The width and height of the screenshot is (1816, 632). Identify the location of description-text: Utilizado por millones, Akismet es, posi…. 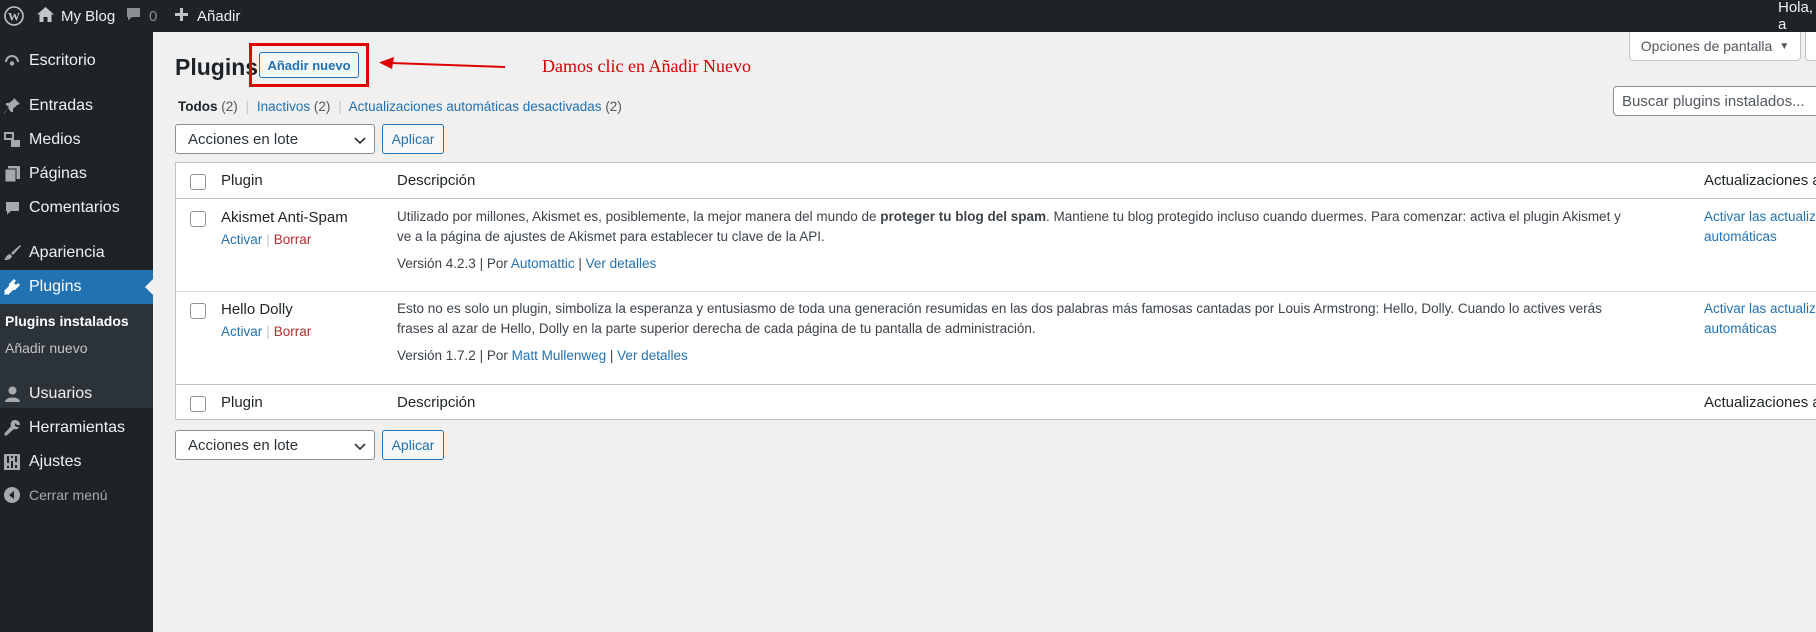
(639, 216).